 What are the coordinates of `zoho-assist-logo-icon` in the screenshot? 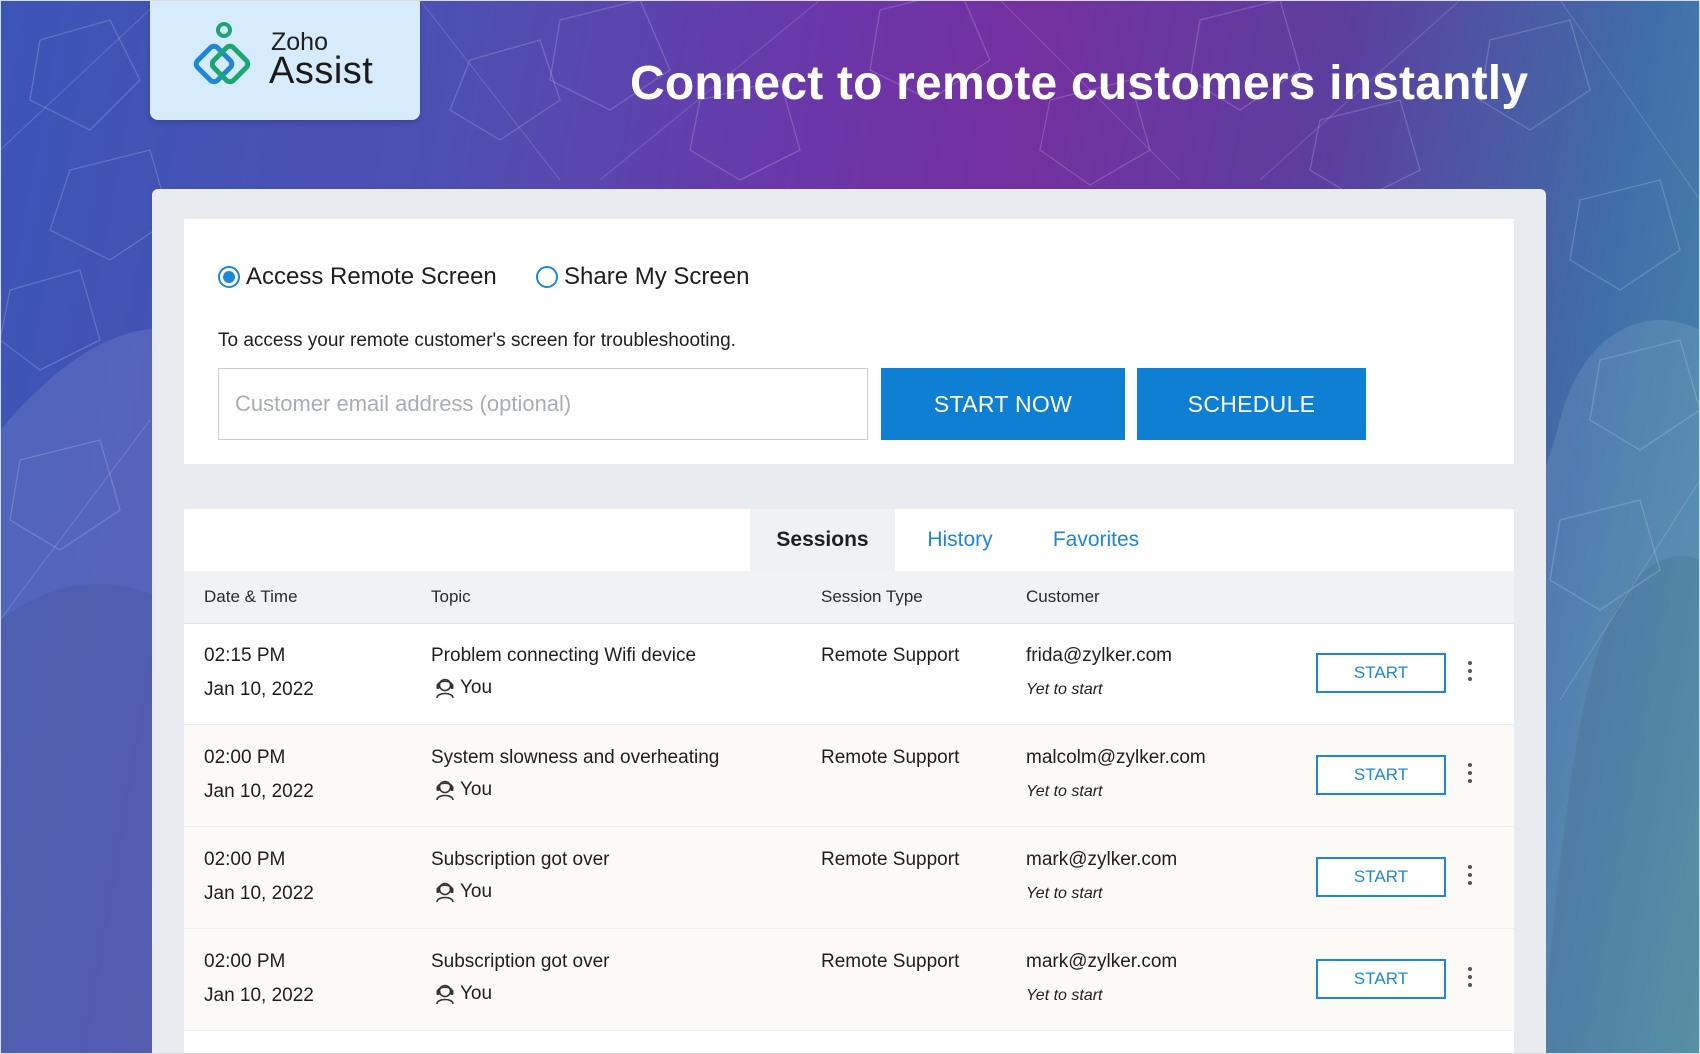 It's located at (222, 53).